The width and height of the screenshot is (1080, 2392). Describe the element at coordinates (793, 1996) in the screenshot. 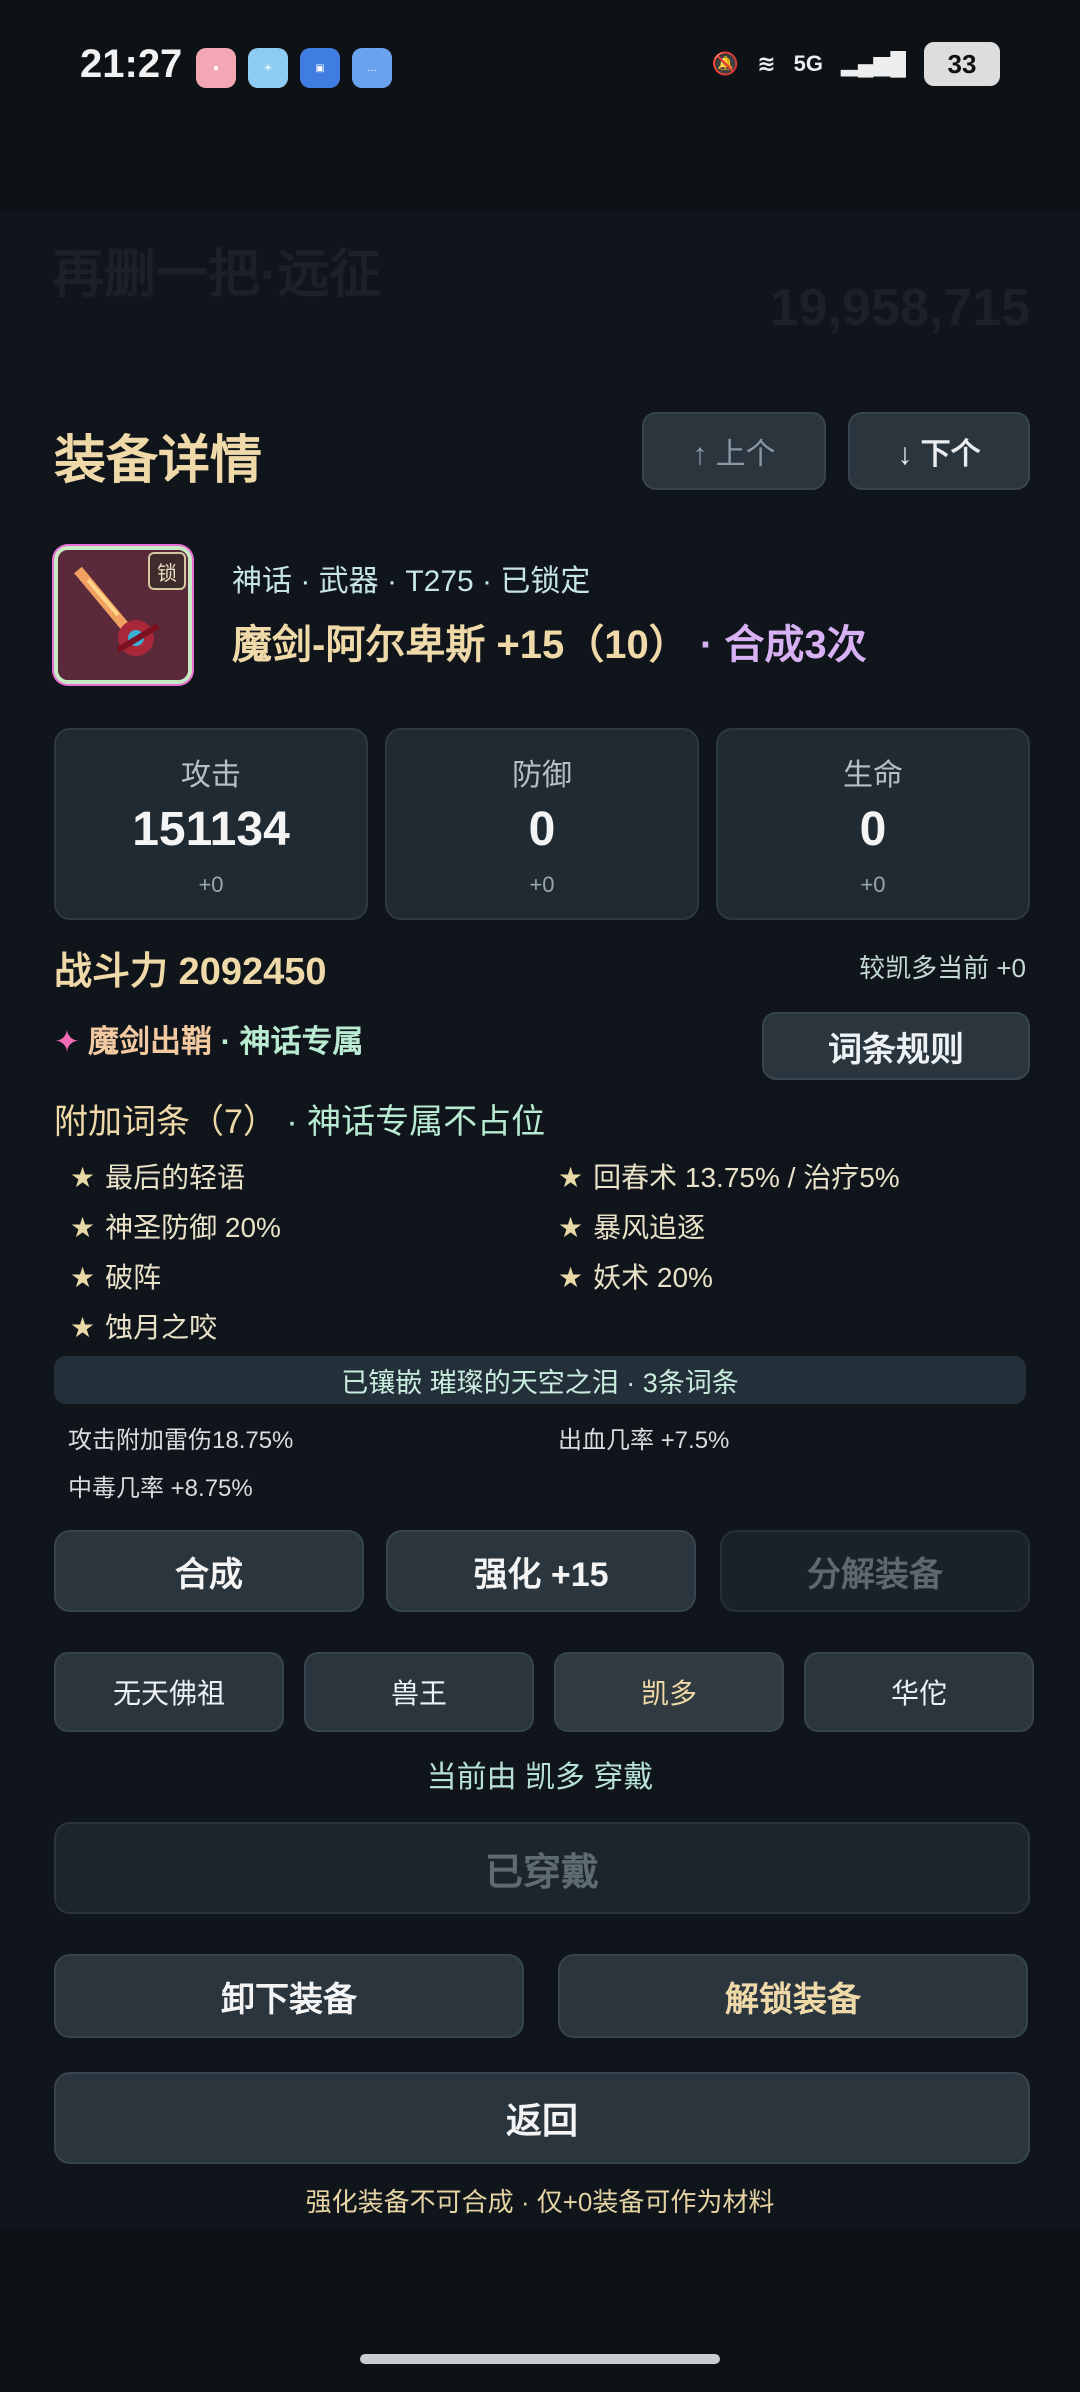

I see `unlock-button: 解锁装备` at that location.